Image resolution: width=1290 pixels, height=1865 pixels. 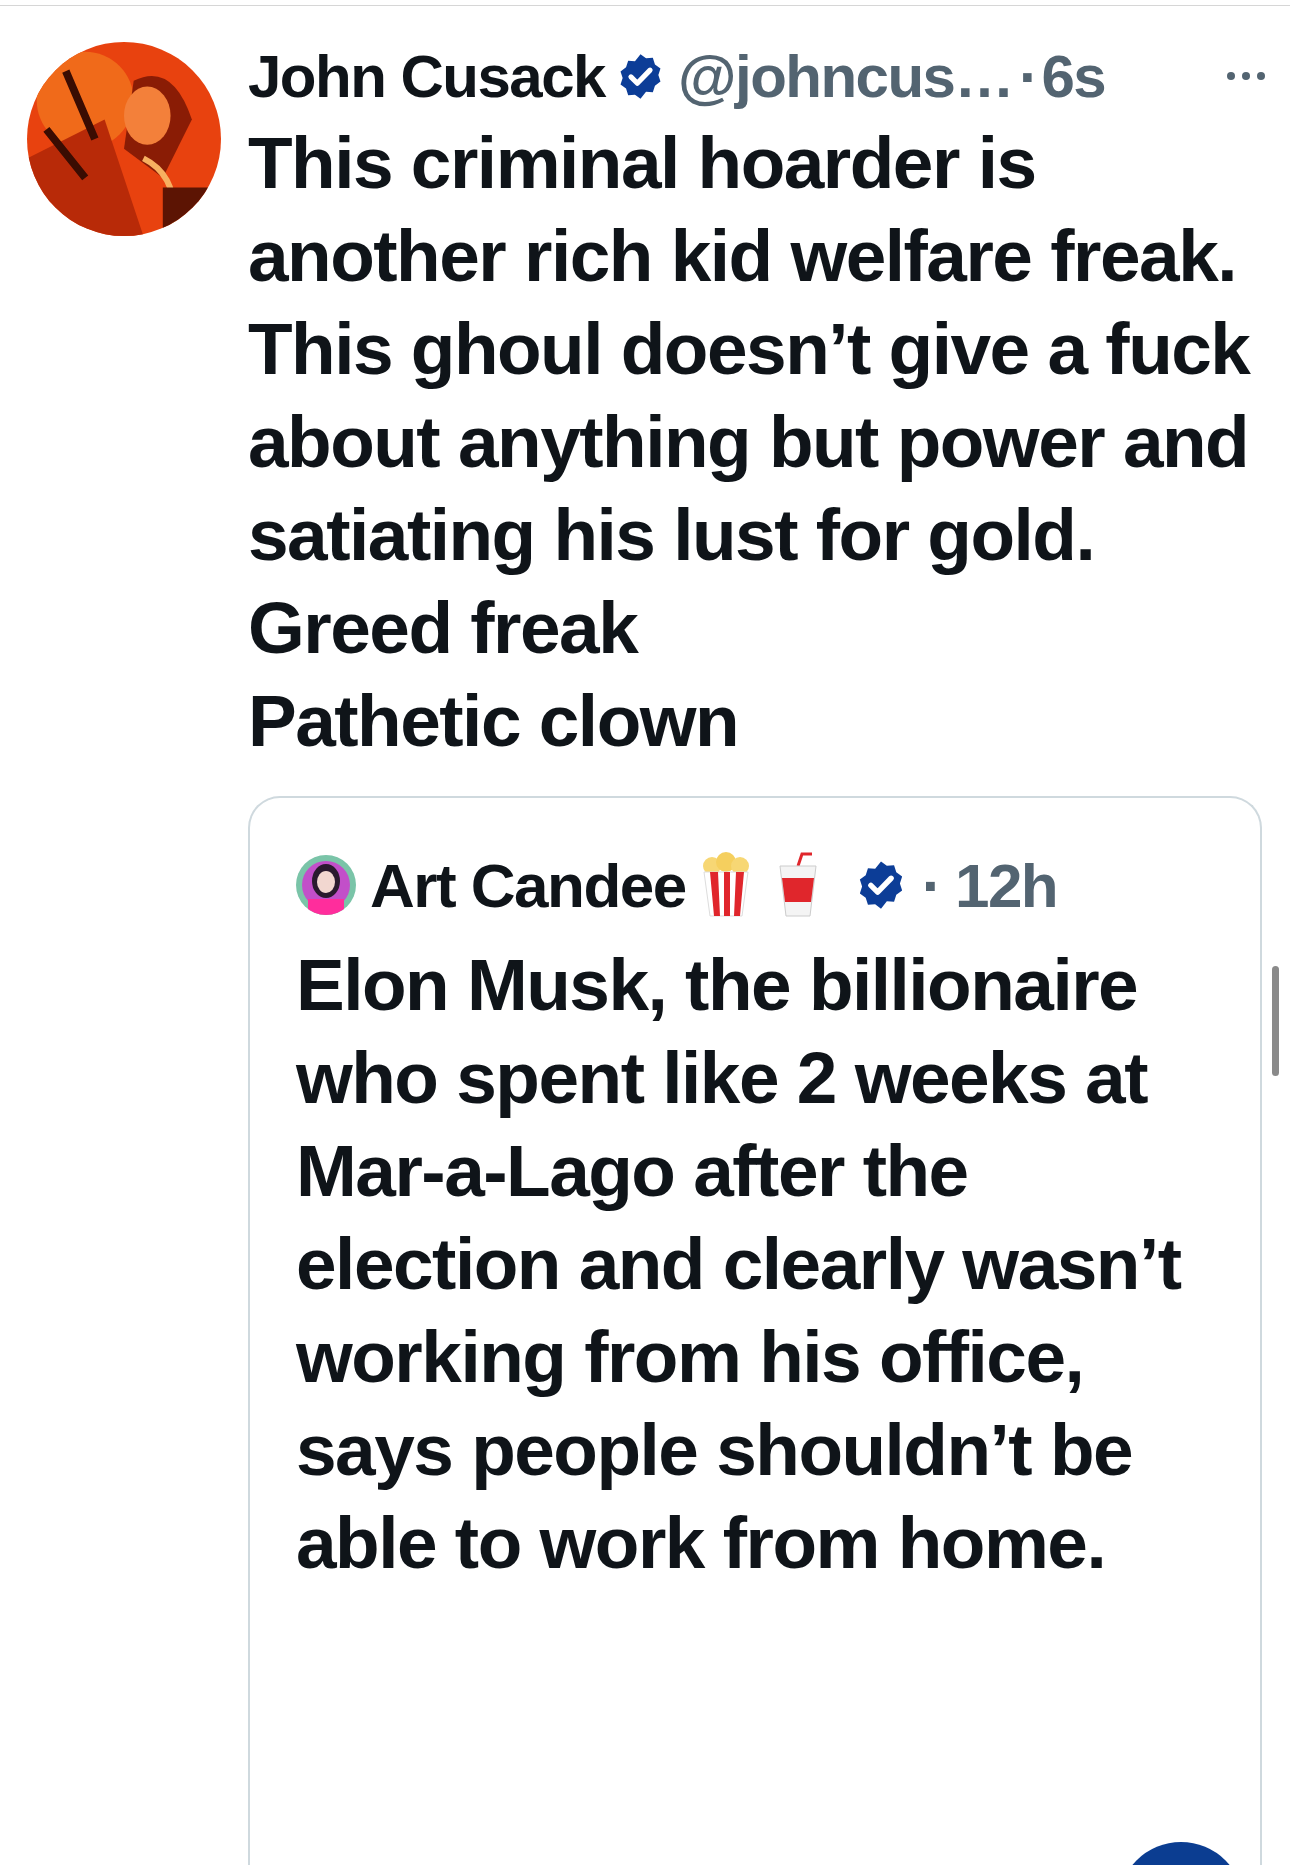 What do you see at coordinates (1246, 76) in the screenshot?
I see `more-icon` at bounding box center [1246, 76].